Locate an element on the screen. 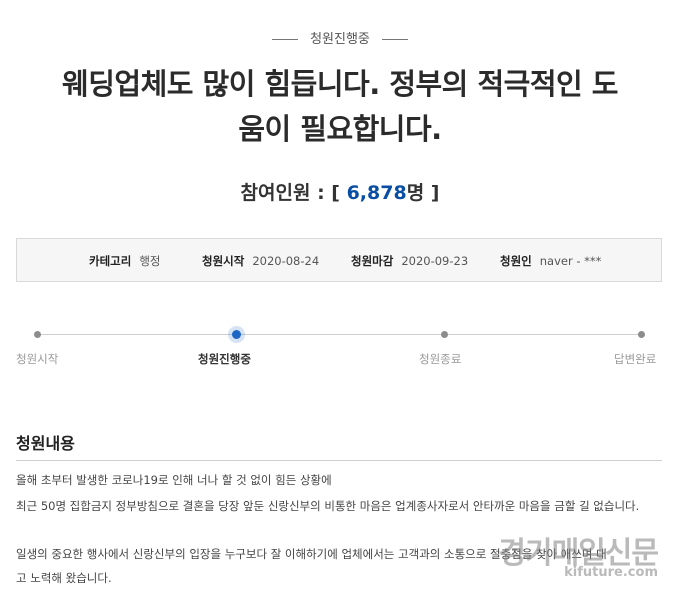 The image size is (680, 610). petition-status: 청원진행중 is located at coordinates (340, 37).